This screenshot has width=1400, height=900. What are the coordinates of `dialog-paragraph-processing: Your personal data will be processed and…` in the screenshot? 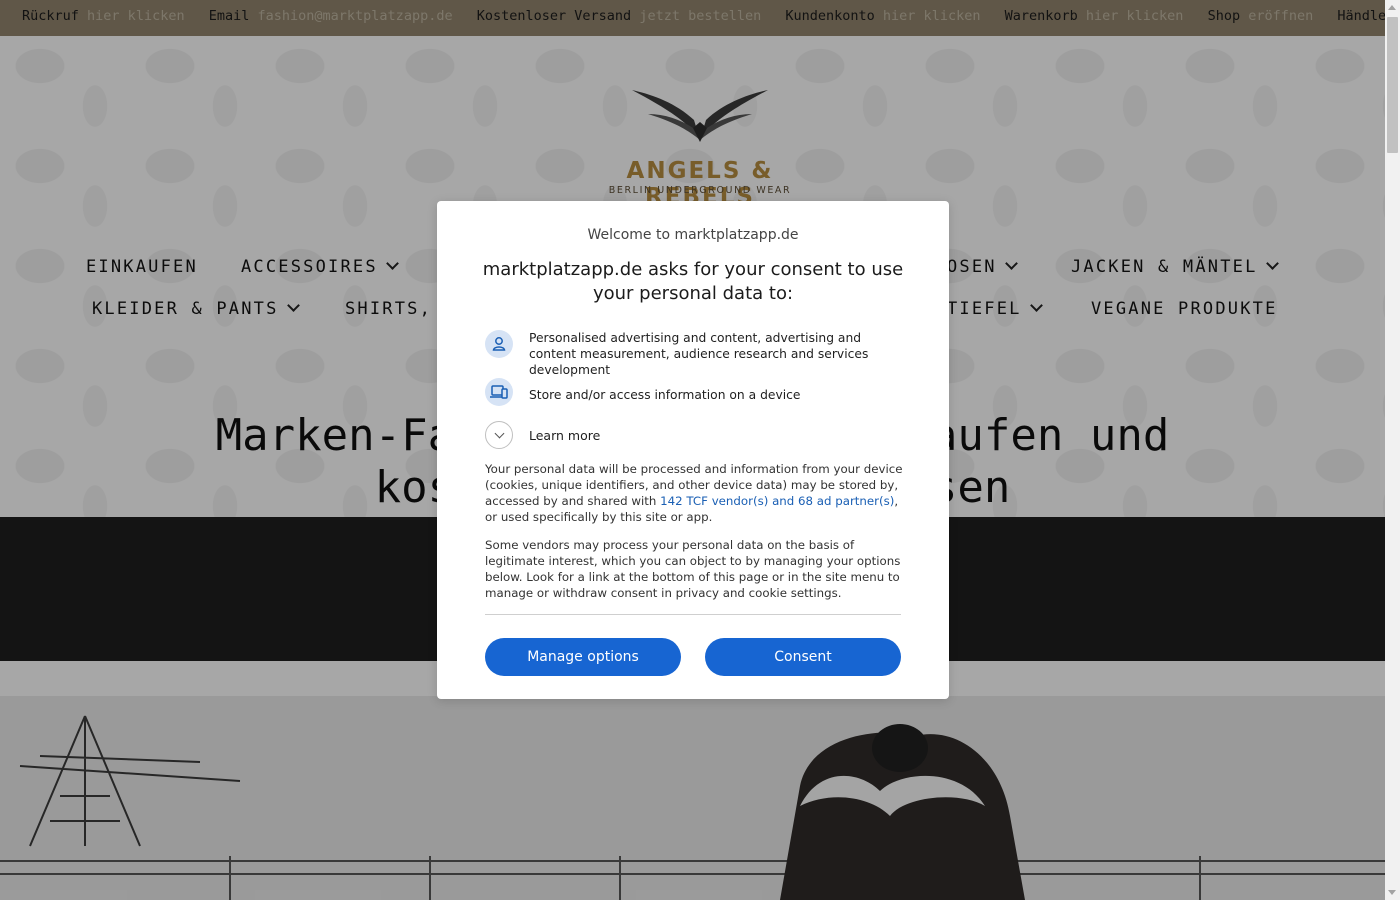 It's located at (694, 493).